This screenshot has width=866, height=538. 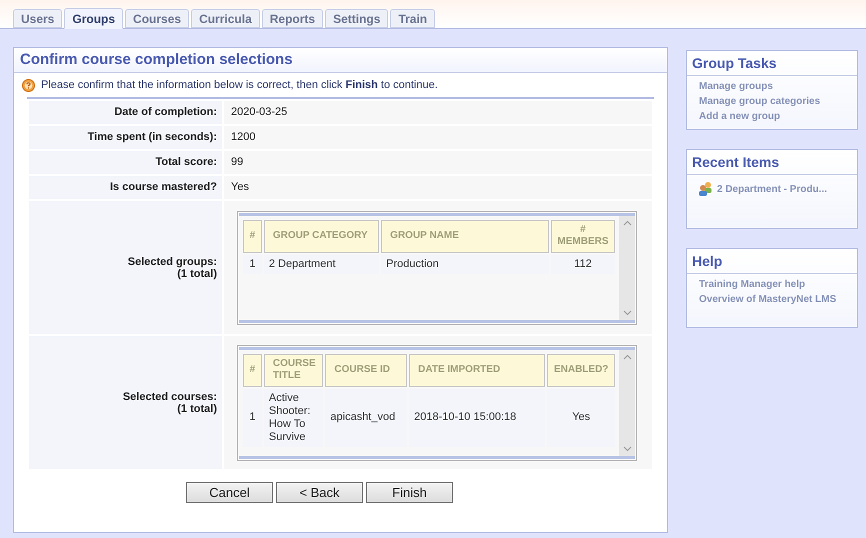 I want to click on action-button: Cancel, so click(x=229, y=492).